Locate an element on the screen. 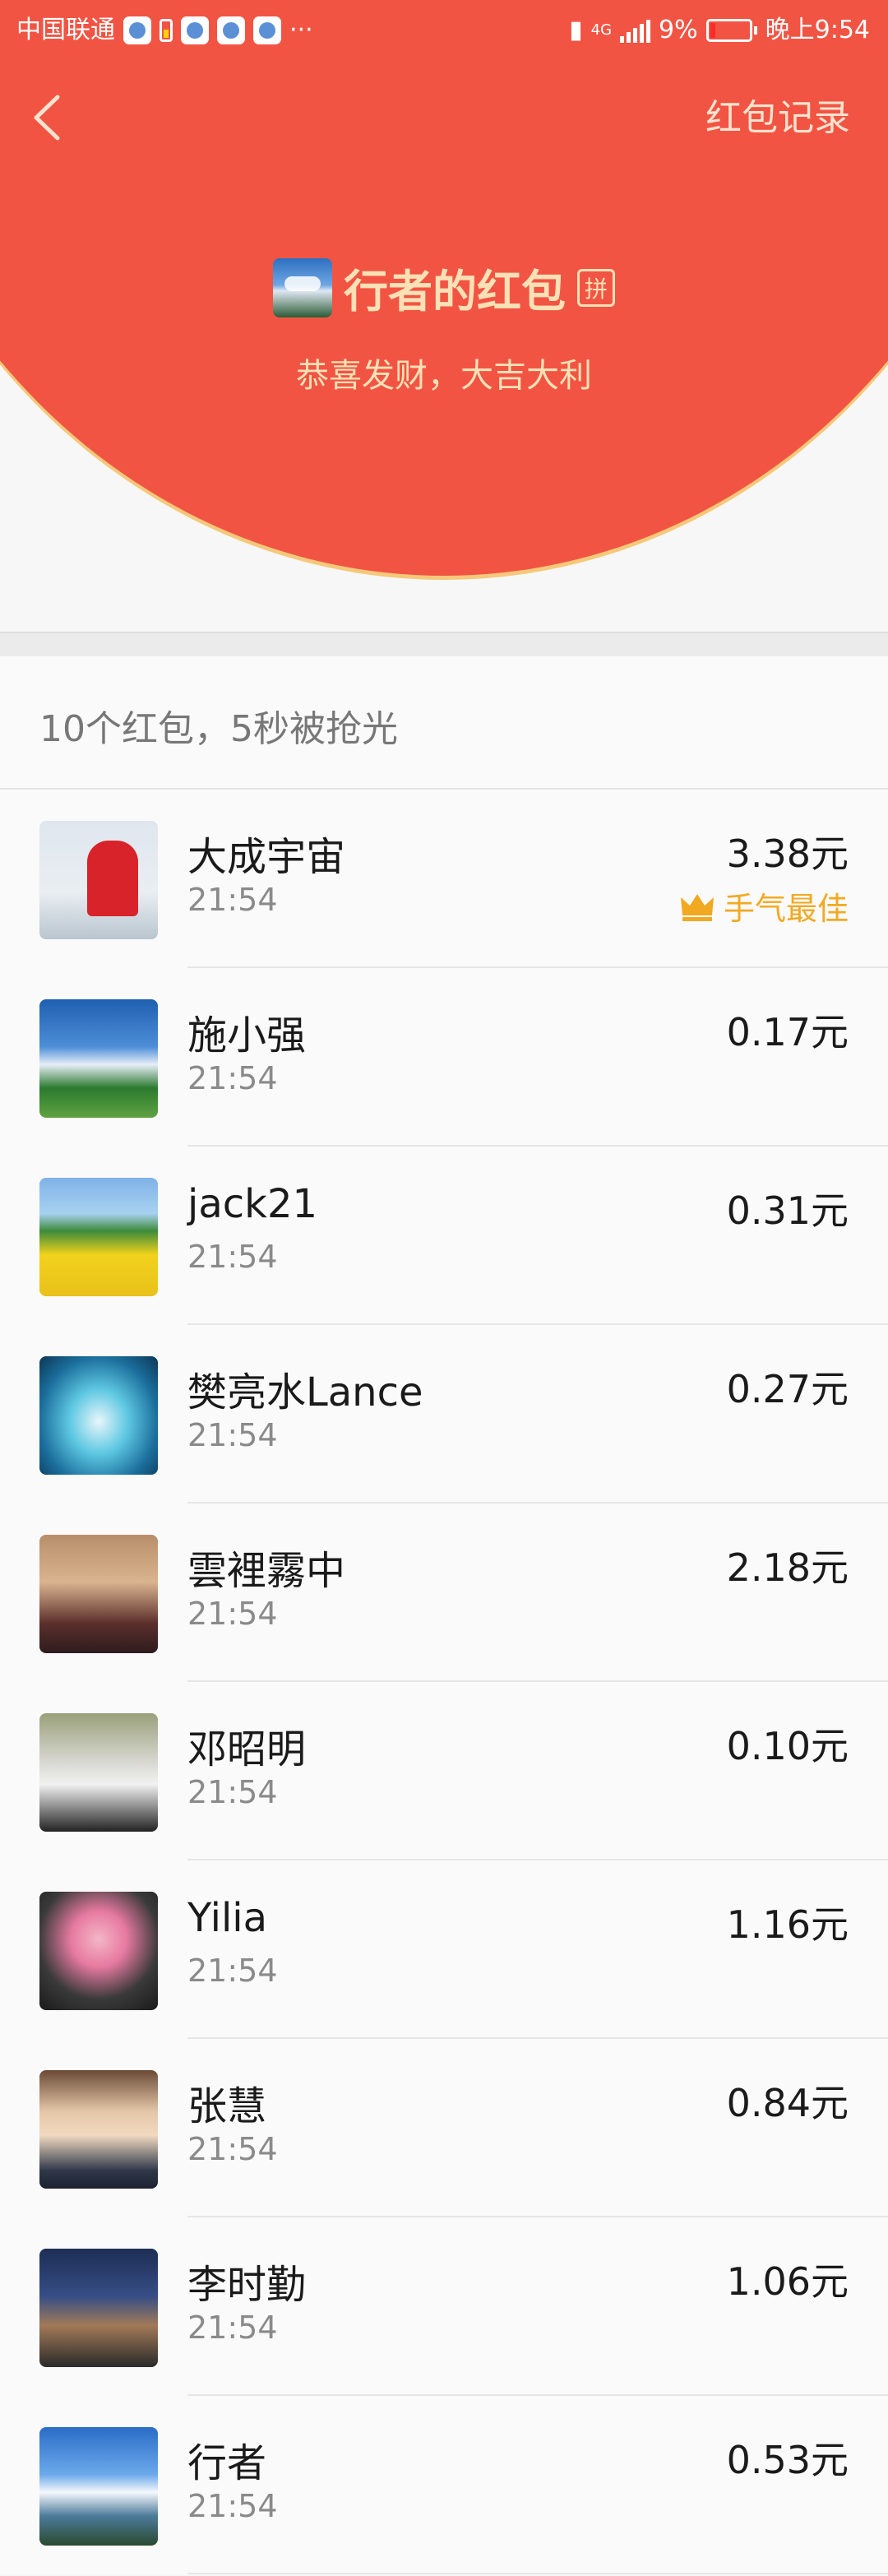  list-item: 行者 21:54 0.53元 is located at coordinates (444, 2485).